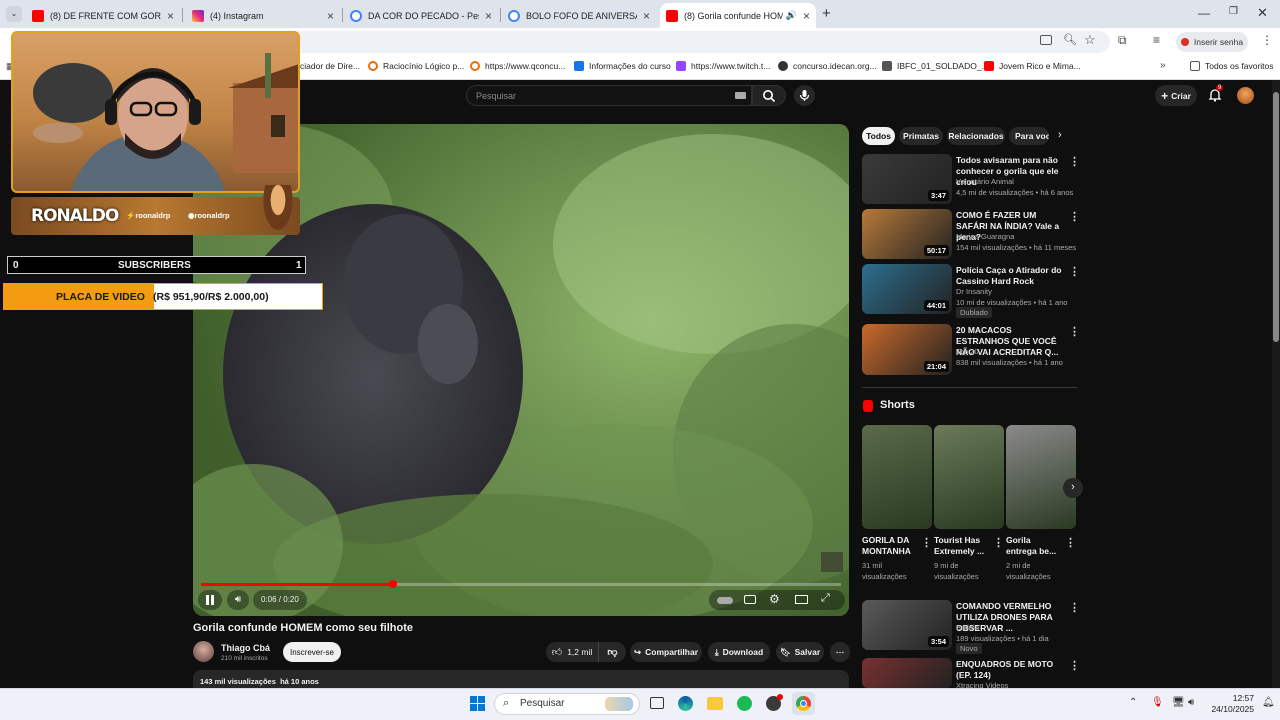  Describe the element at coordinates (477, 703) in the screenshot. I see `start-button` at that location.